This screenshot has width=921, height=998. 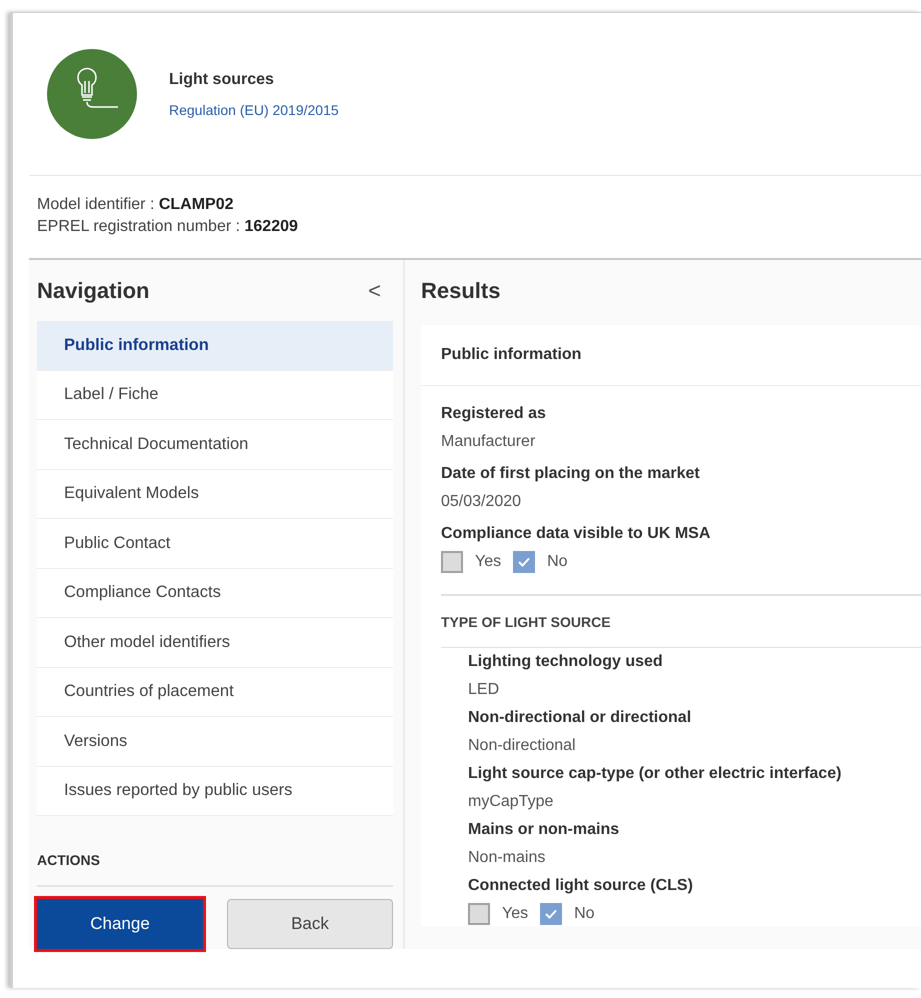 I want to click on nav-item: Versions, so click(x=215, y=741).